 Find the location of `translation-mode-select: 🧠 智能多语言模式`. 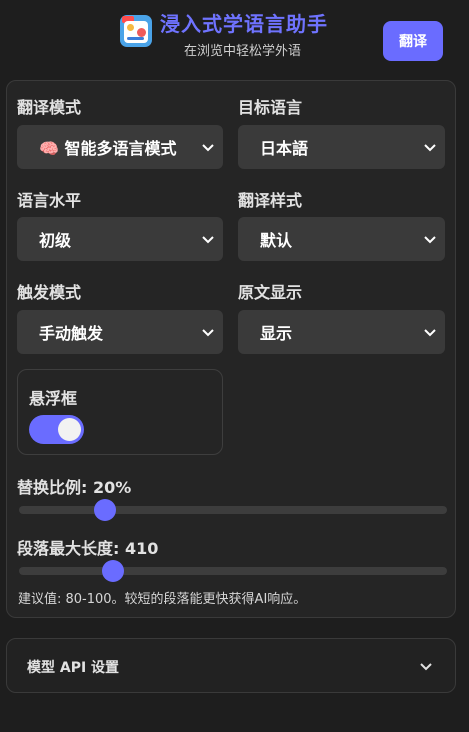

translation-mode-select: 🧠 智能多语言模式 is located at coordinates (120, 147).